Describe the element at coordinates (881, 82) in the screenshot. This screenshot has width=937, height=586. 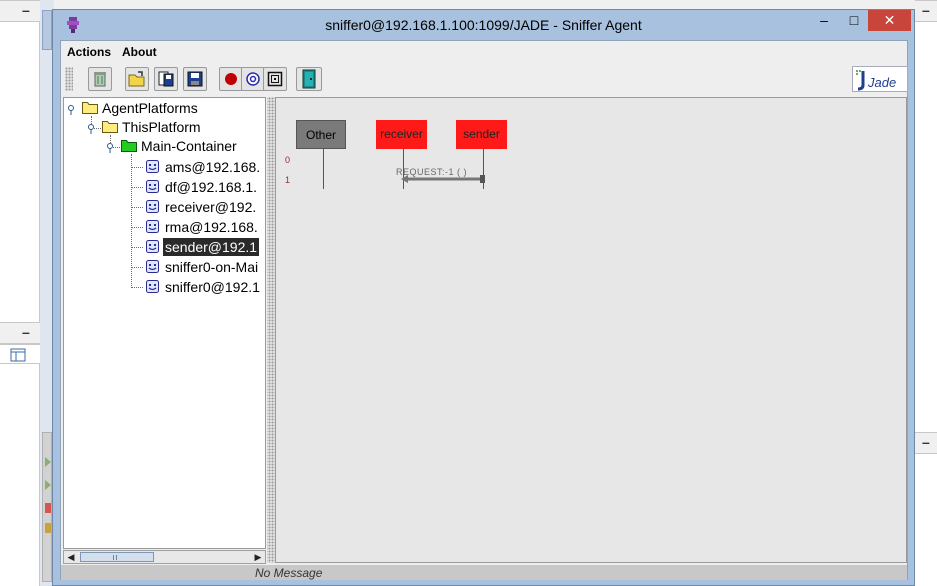
I see `svg-text: Jade` at that location.